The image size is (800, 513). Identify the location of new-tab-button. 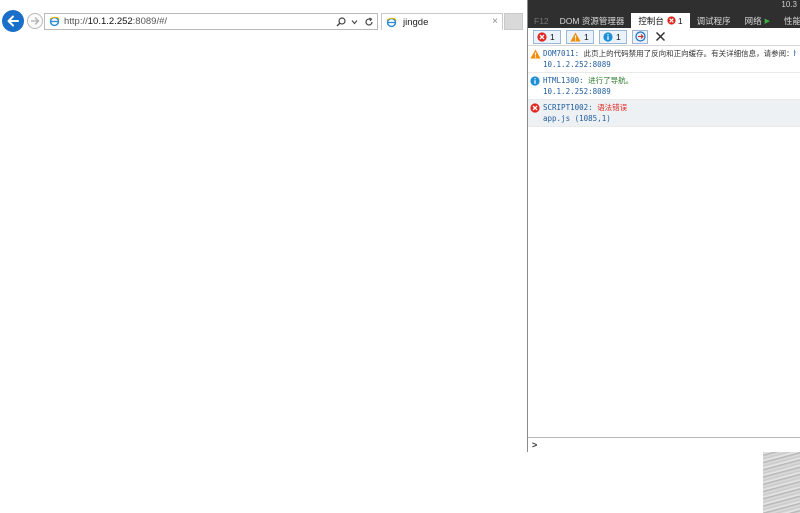
(513, 21).